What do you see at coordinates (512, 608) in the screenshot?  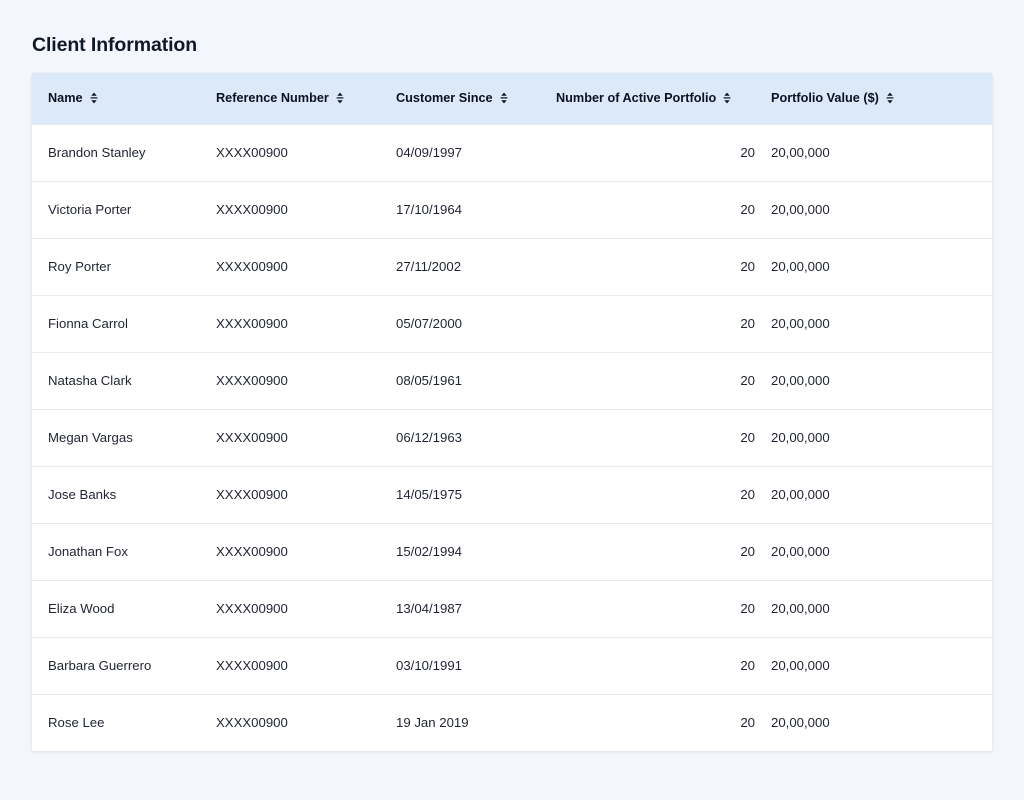 I see `table-row: Eliza Wood XXXX00900 13/04/1987 20 20,00,000` at bounding box center [512, 608].